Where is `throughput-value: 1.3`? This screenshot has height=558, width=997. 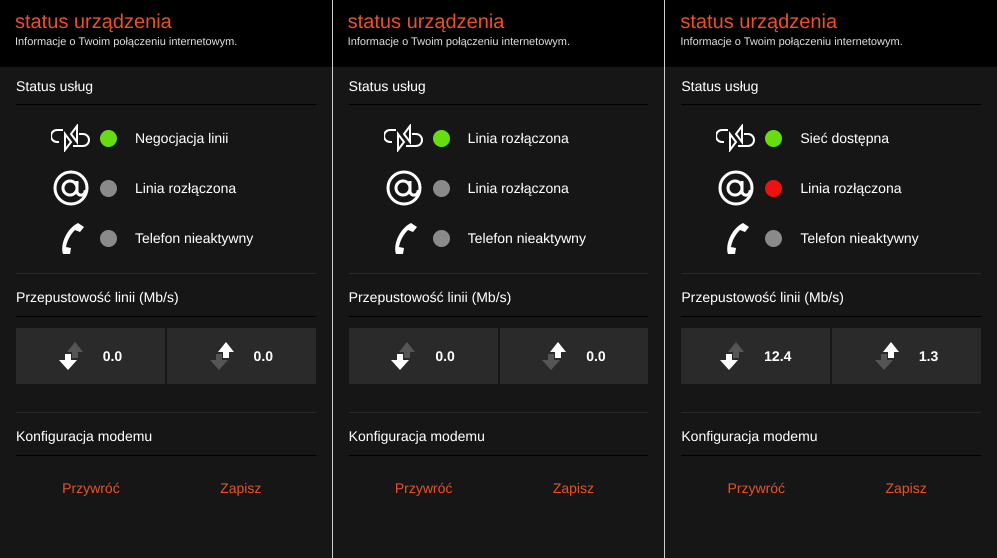
throughput-value: 1.3 is located at coordinates (928, 356).